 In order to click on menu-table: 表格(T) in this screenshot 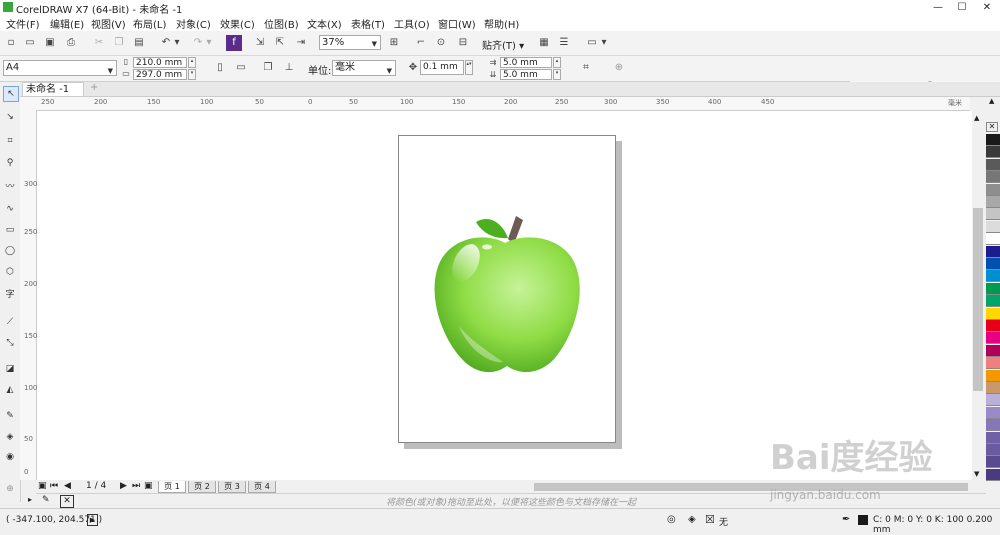, I will do `click(368, 23)`.